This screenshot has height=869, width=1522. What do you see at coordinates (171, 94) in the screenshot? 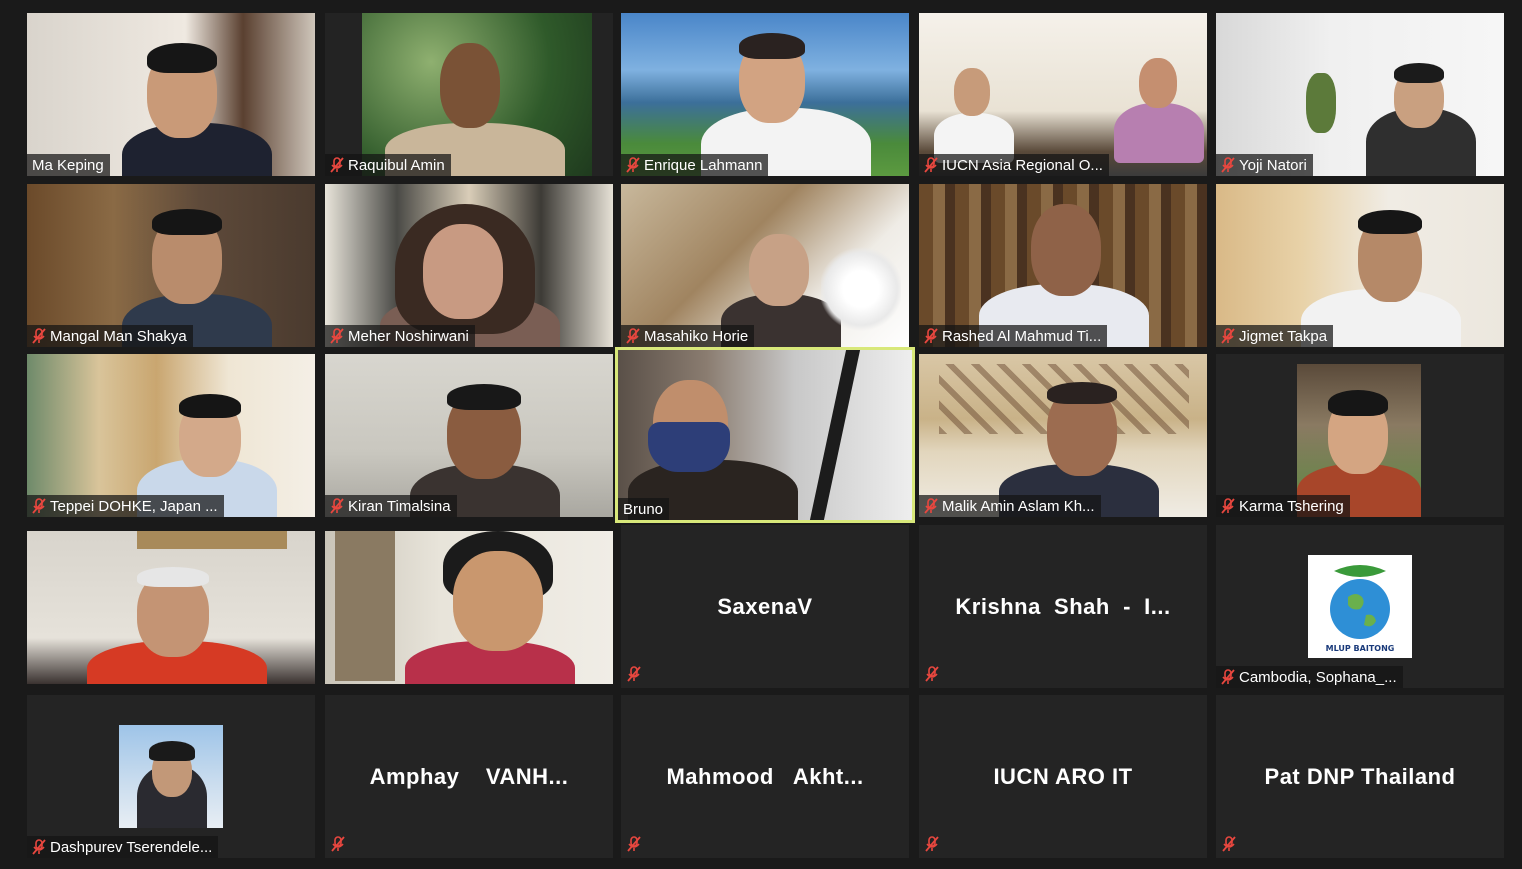
I see `participant-tile: Ma Keping` at bounding box center [171, 94].